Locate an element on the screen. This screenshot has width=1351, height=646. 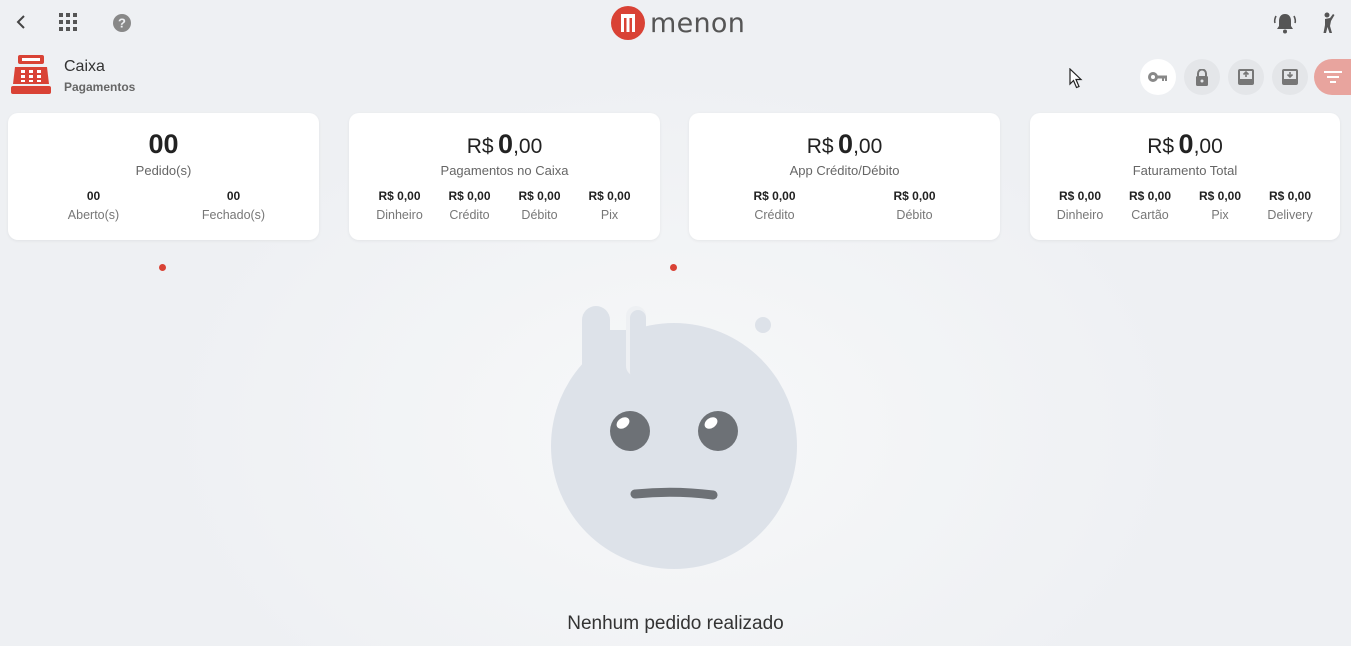
filter-icon is located at coordinates (1332, 77).